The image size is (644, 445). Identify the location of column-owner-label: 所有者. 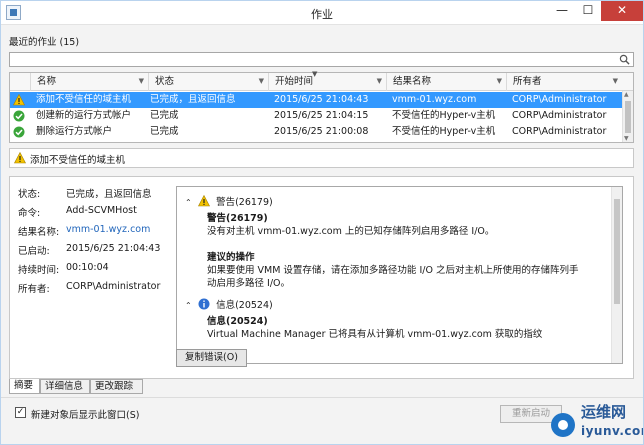
(527, 81).